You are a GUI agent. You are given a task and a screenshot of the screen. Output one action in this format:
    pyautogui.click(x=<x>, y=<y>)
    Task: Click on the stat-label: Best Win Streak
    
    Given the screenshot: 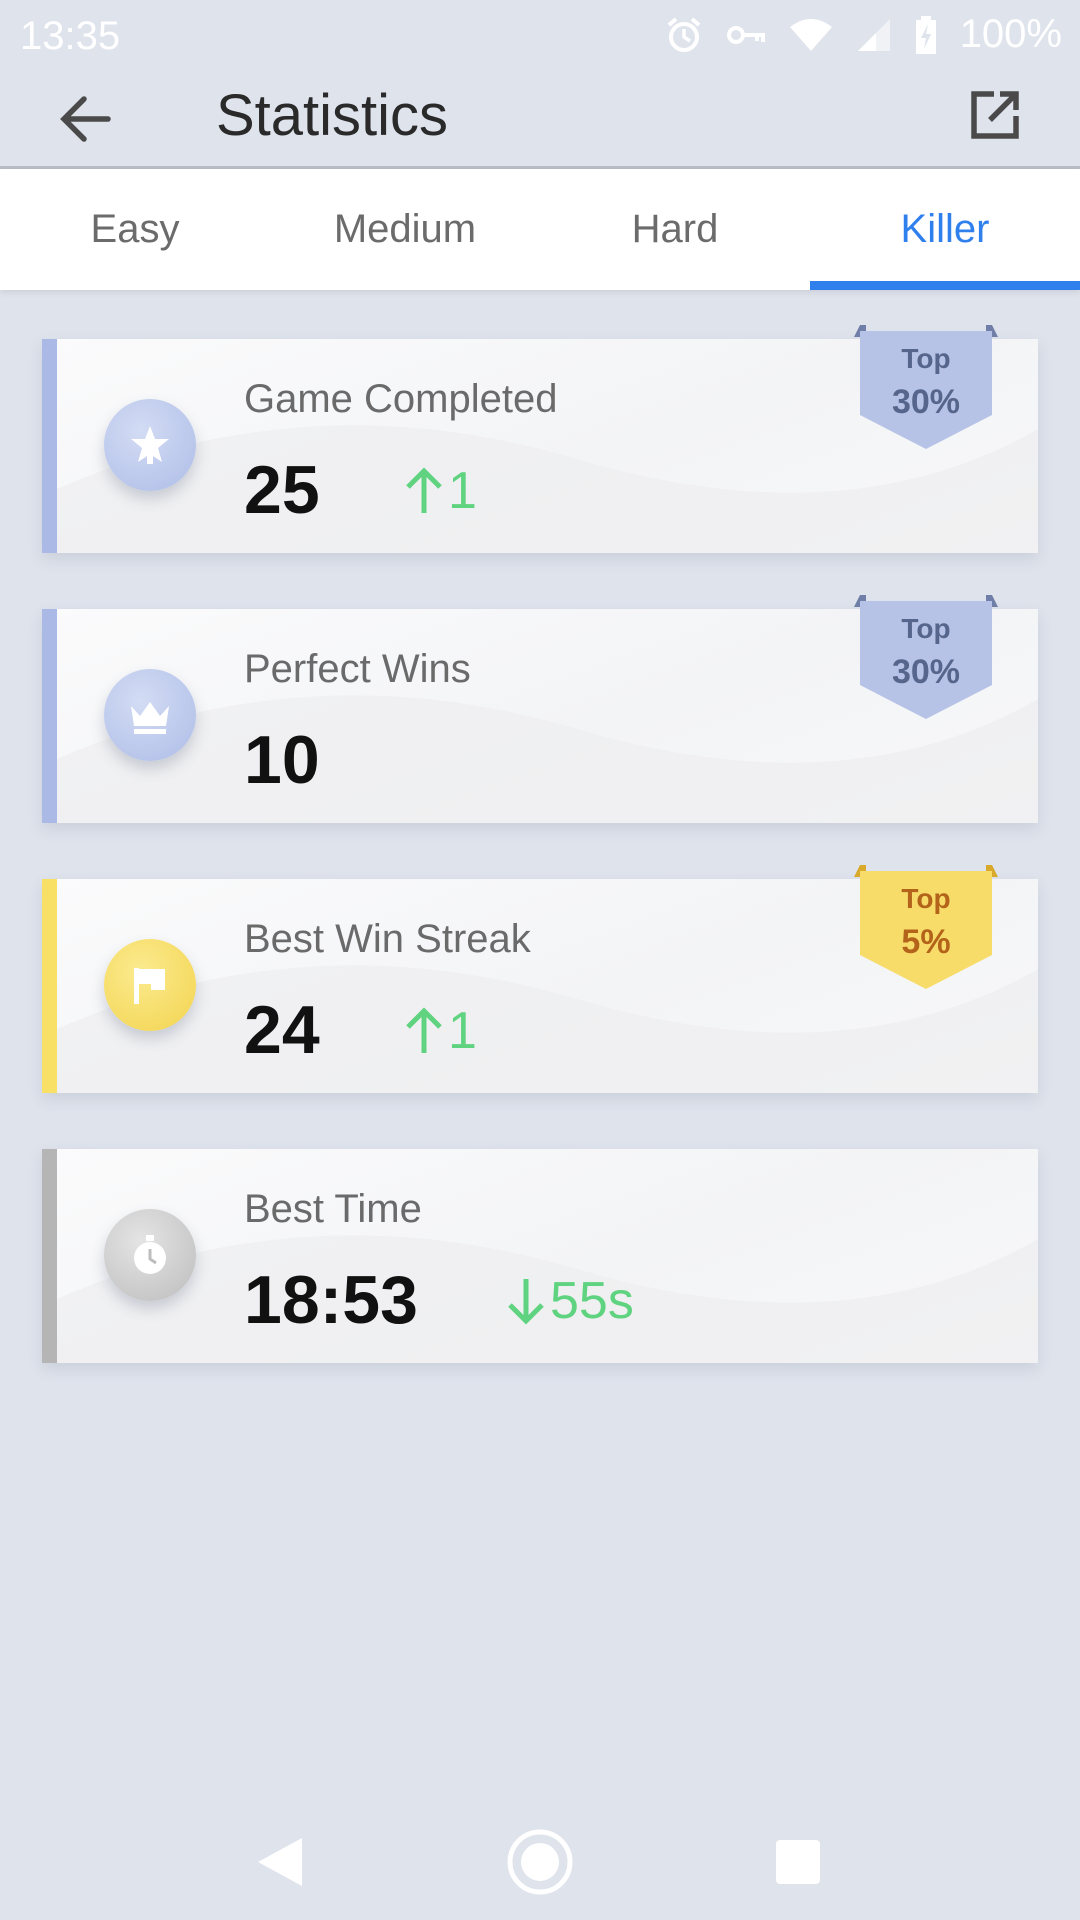 What is the action you would take?
    pyautogui.click(x=387, y=939)
    